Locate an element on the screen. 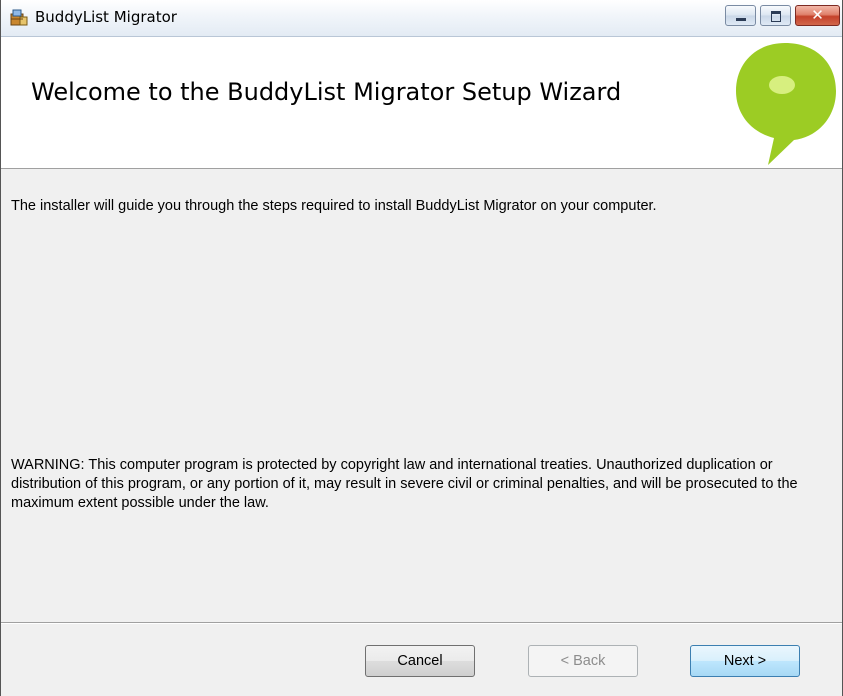  minimize-button is located at coordinates (740, 15).